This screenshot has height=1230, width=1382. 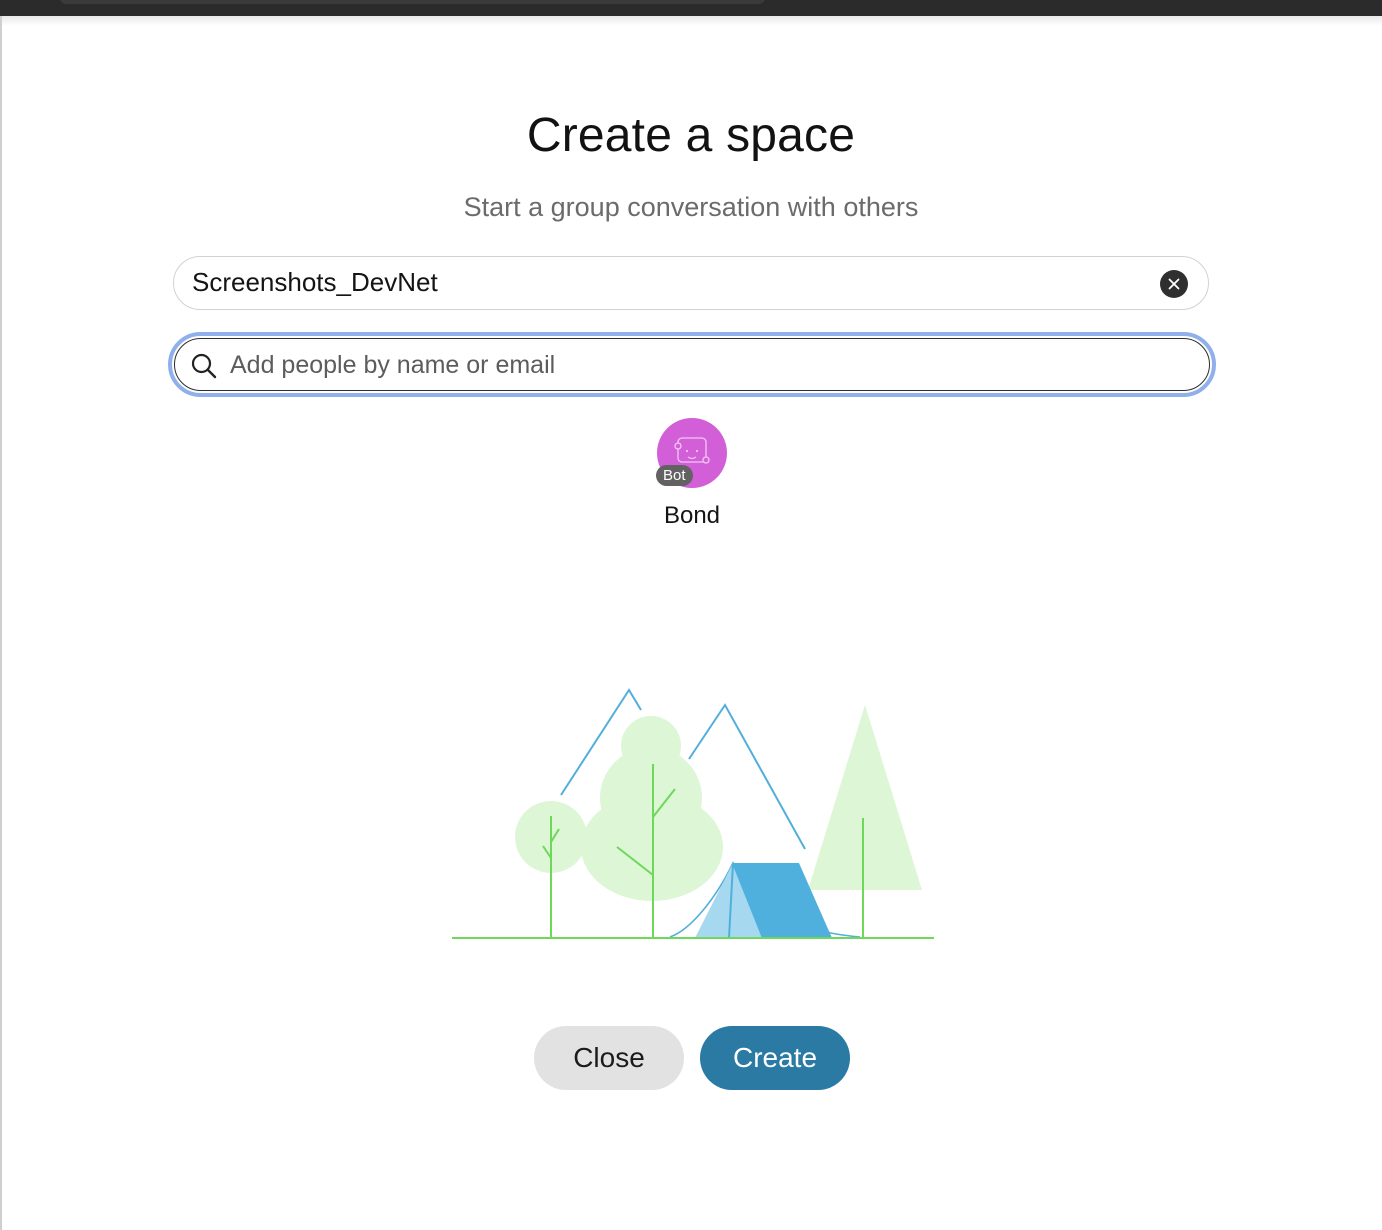 What do you see at coordinates (691, 21) in the screenshot?
I see `top-shadow` at bounding box center [691, 21].